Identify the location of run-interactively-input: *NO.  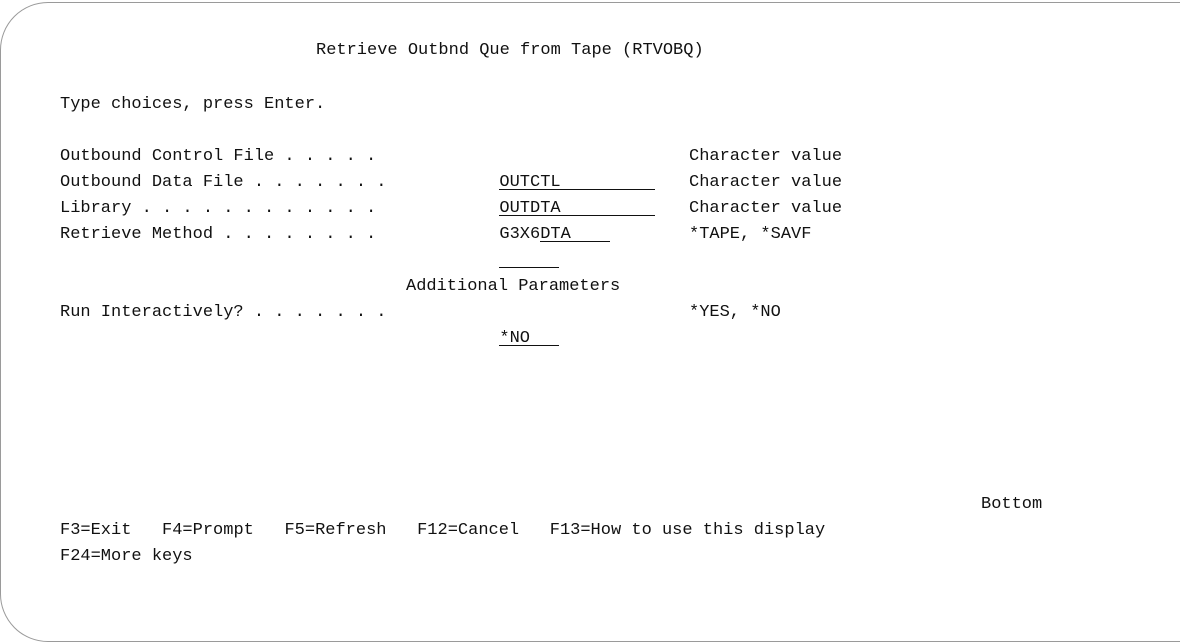
(529, 337).